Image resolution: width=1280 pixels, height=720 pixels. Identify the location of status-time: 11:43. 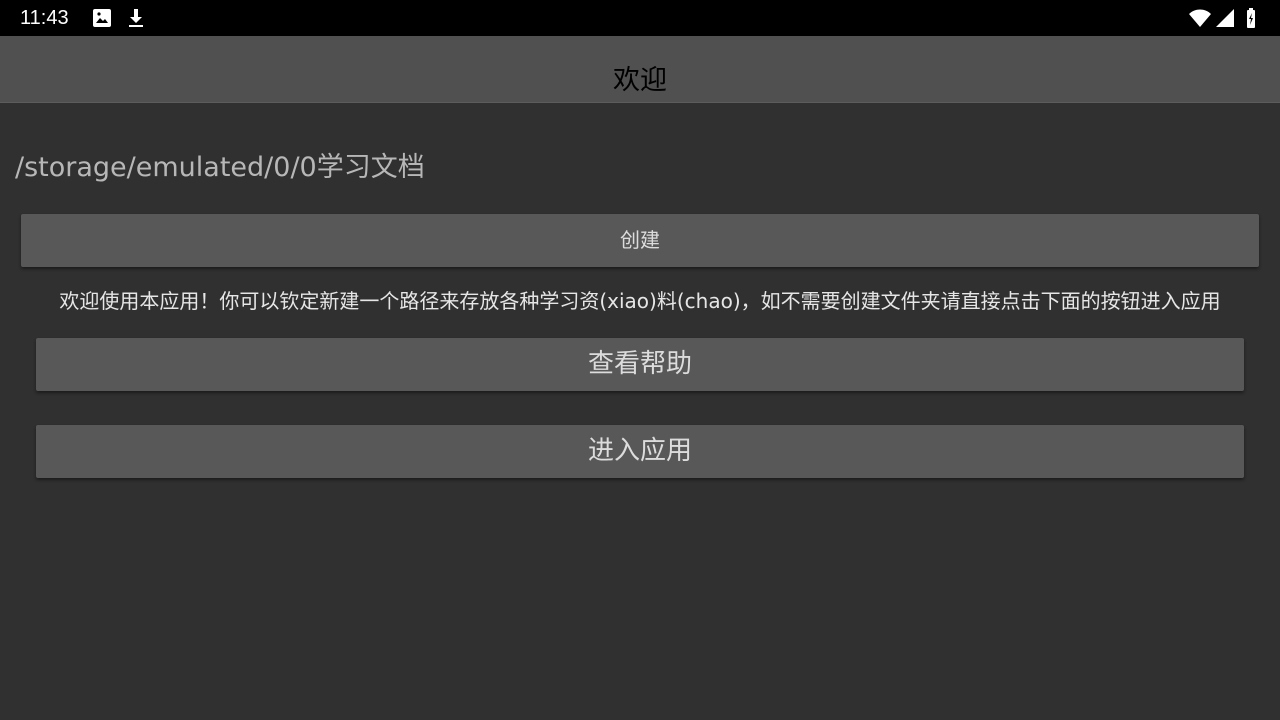
(44, 18).